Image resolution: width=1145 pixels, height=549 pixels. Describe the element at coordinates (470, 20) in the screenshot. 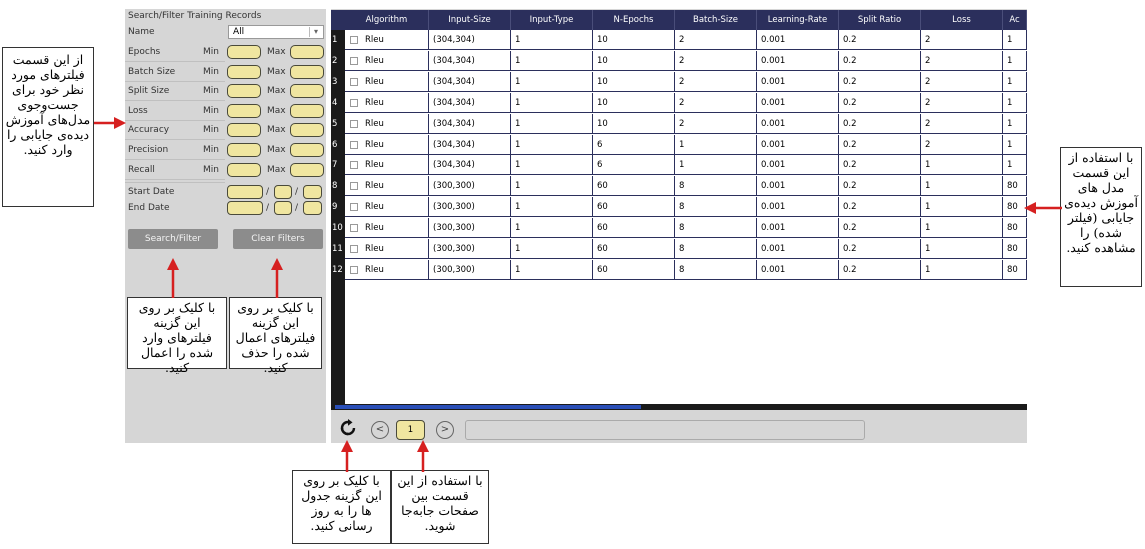

I see `column-header: Input-Size` at that location.